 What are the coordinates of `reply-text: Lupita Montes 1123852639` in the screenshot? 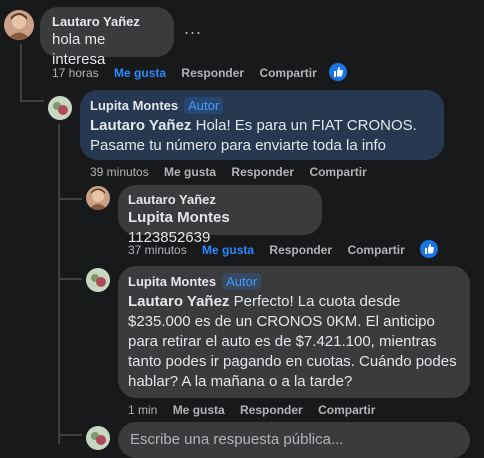 It's located at (220, 228).